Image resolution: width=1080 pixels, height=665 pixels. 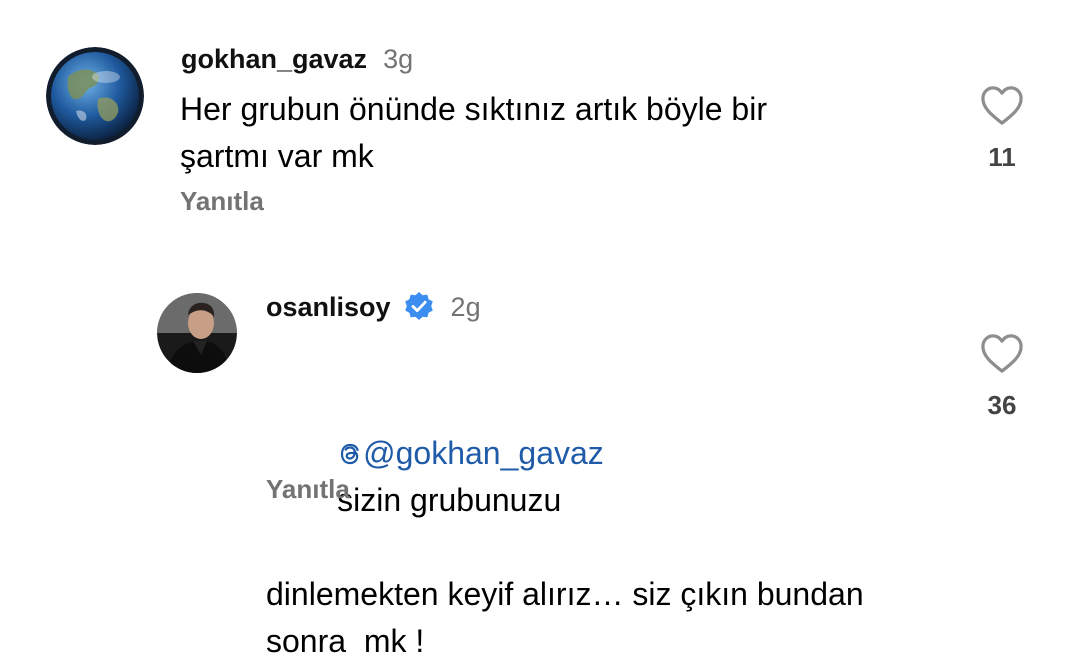 I want to click on comment-line: sonra mk !, so click(x=345, y=641).